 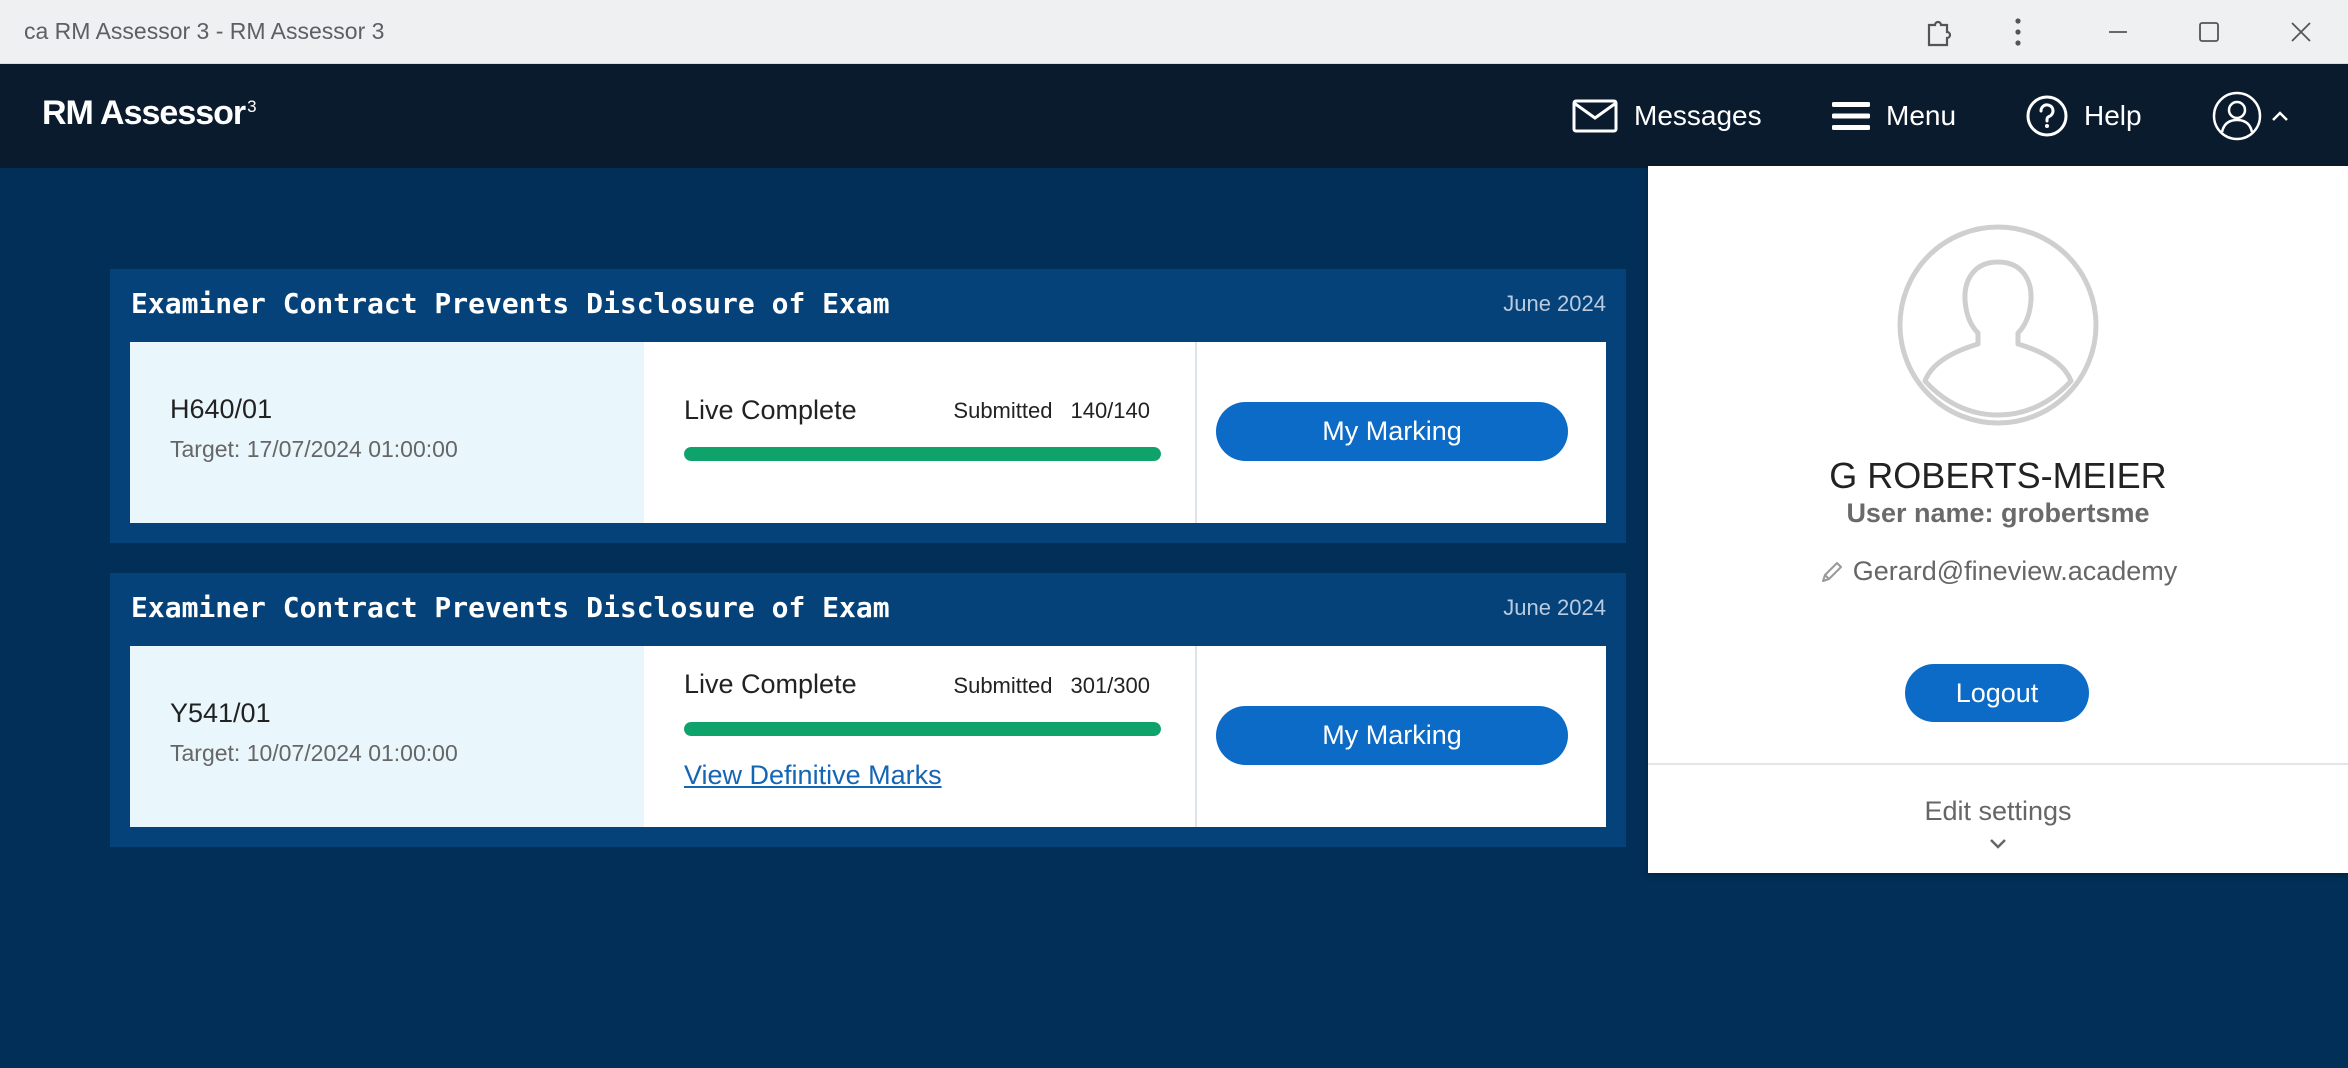 I want to click on profile-avatar-icon, so click(x=1998, y=325).